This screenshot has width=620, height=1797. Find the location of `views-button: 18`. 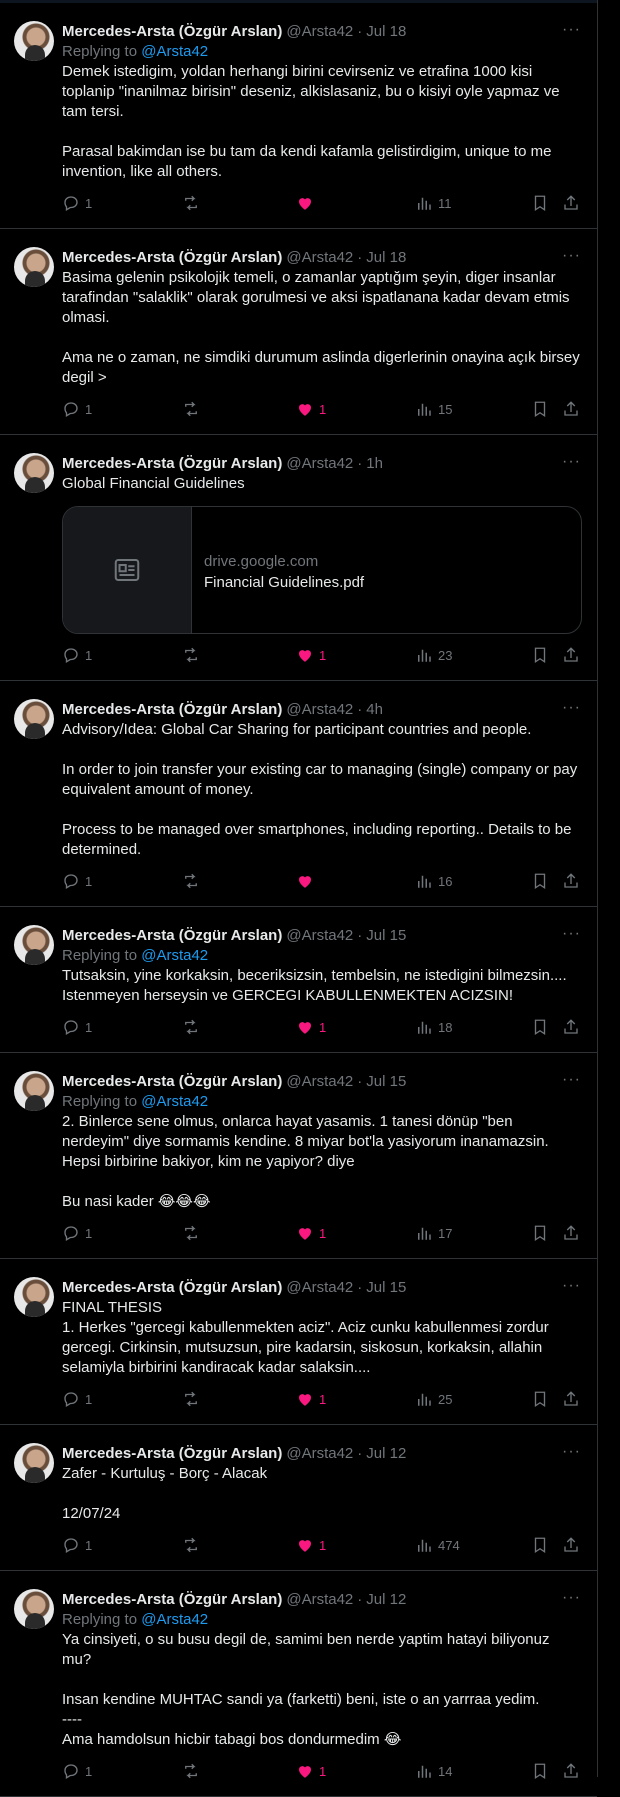

views-button: 18 is located at coordinates (433, 1027).